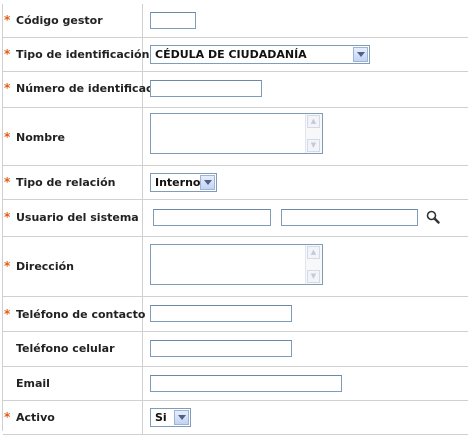 Image resolution: width=475 pixels, height=437 pixels. Describe the element at coordinates (178, 182) in the screenshot. I see `tipo-relacion-value: Interno` at that location.